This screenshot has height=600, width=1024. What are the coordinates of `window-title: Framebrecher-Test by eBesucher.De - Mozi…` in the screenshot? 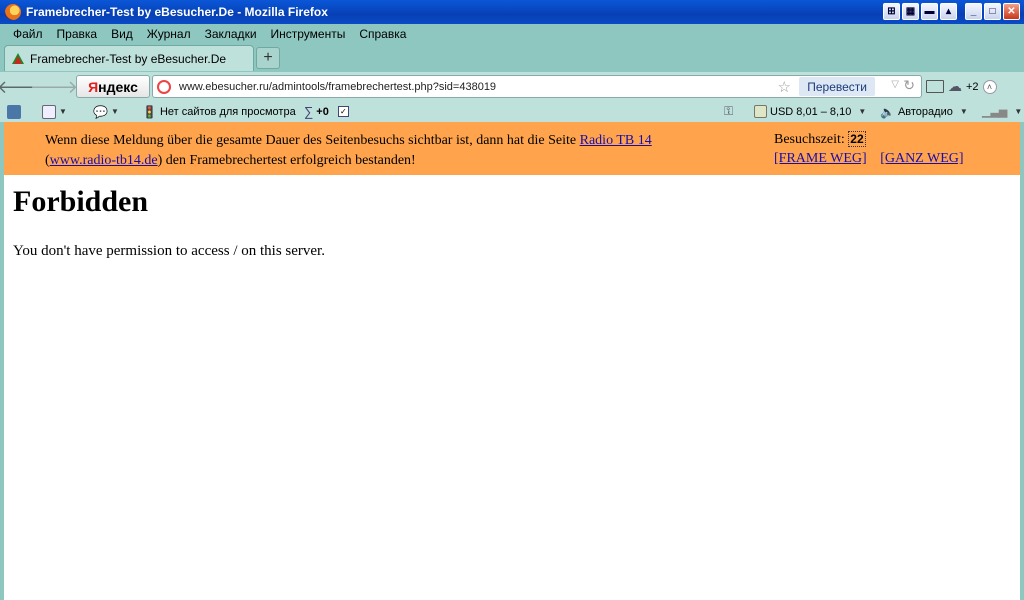 It's located at (177, 12).